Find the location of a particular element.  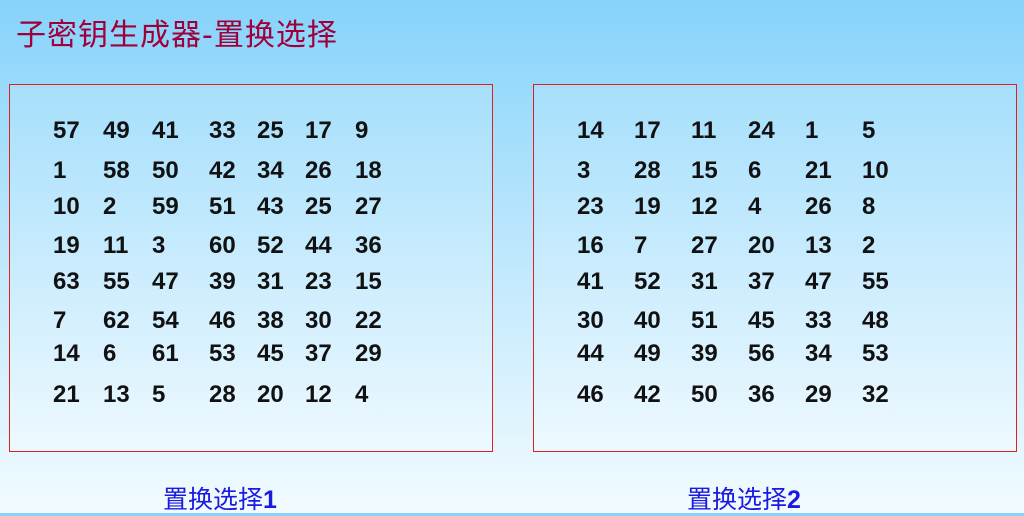

table-2-cell: 7 is located at coordinates (641, 245).